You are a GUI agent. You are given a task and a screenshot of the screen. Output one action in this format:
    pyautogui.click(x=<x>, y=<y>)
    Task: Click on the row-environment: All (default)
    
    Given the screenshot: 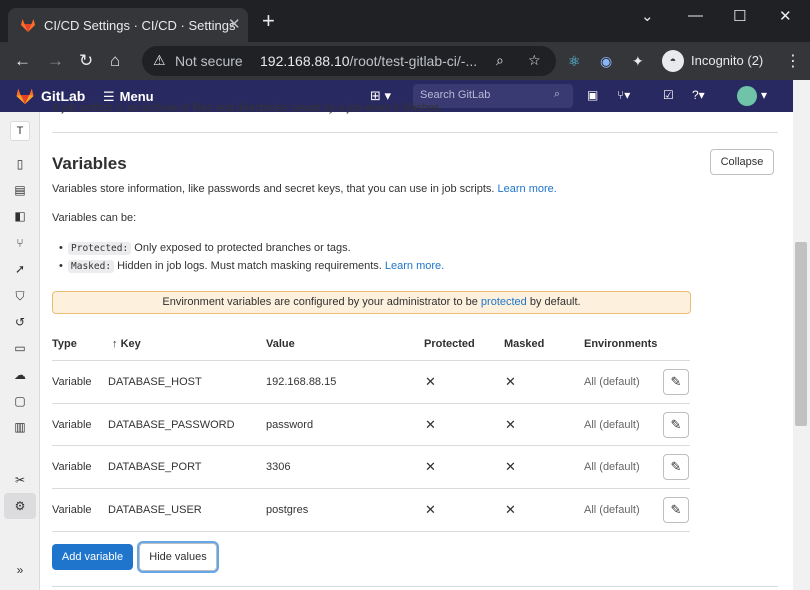 What is the action you would take?
    pyautogui.click(x=612, y=425)
    